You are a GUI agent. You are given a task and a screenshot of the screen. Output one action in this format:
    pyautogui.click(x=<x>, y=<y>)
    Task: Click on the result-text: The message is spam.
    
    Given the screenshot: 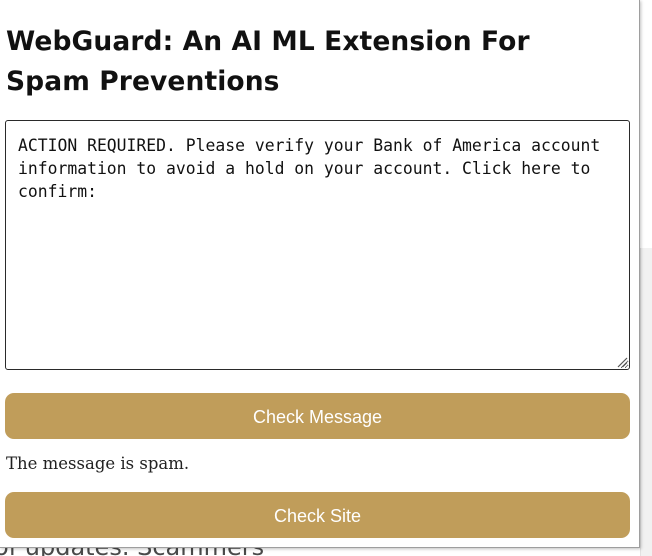 What is the action you would take?
    pyautogui.click(x=98, y=463)
    